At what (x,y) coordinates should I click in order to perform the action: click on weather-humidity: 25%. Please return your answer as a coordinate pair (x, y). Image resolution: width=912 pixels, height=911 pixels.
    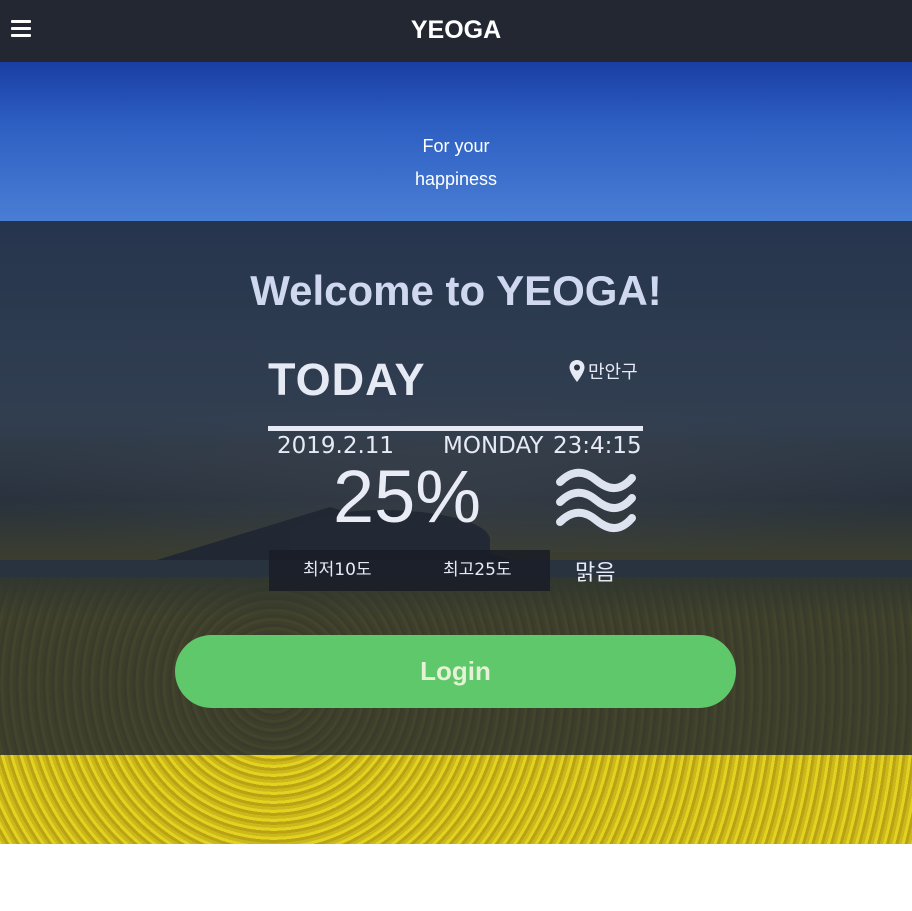
    Looking at the image, I should click on (407, 496).